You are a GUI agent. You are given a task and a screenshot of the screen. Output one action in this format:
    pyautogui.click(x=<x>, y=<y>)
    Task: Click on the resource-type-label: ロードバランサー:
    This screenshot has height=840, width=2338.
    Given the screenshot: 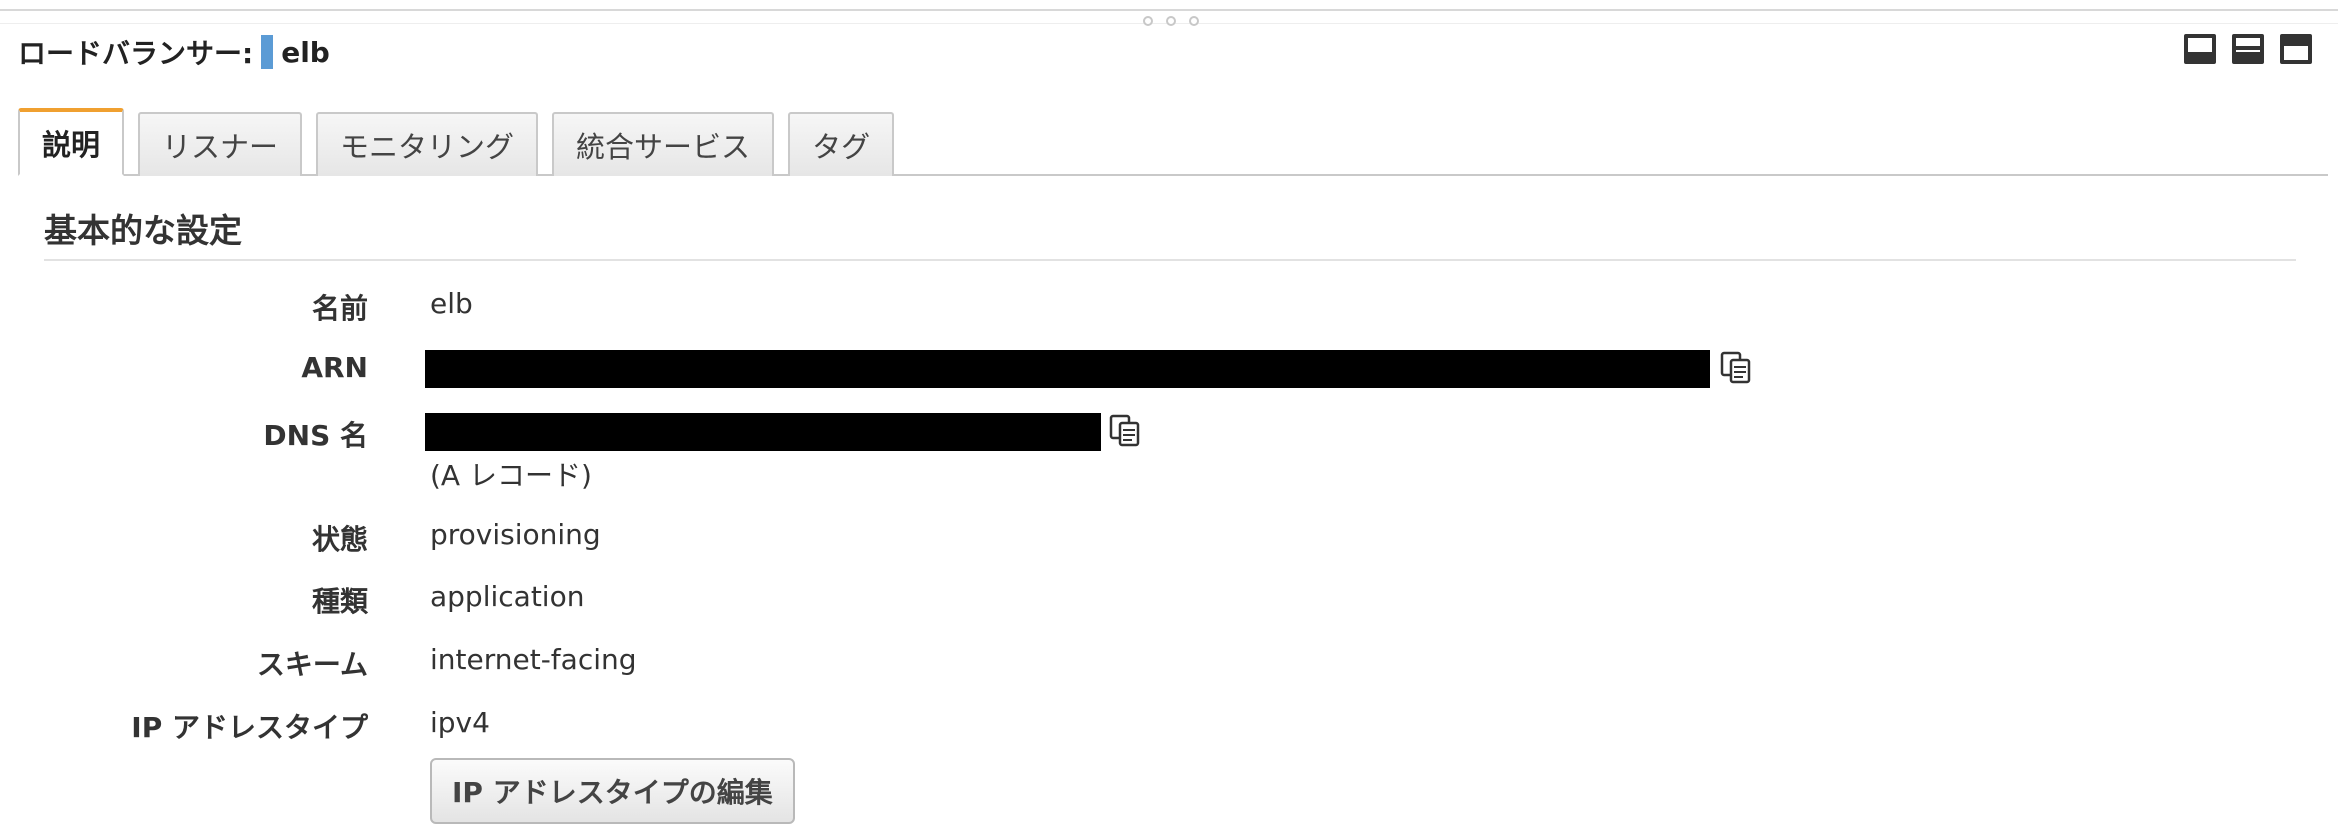 What is the action you would take?
    pyautogui.click(x=136, y=53)
    